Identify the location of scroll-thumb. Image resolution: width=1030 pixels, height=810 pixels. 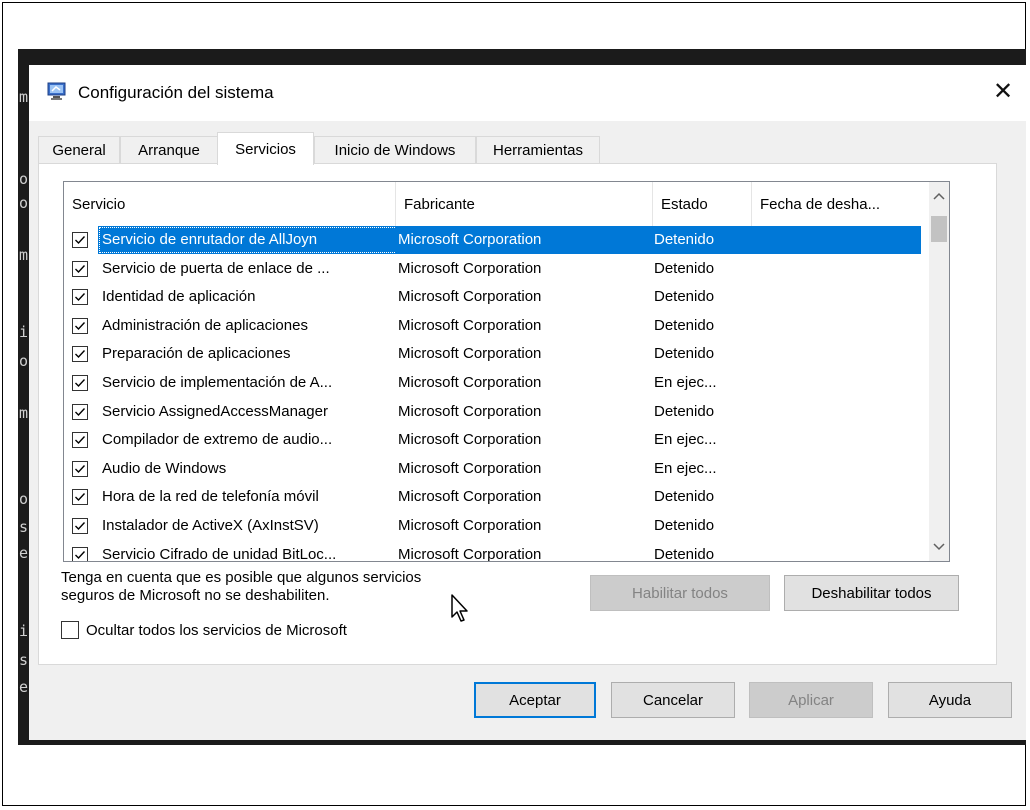
(939, 229).